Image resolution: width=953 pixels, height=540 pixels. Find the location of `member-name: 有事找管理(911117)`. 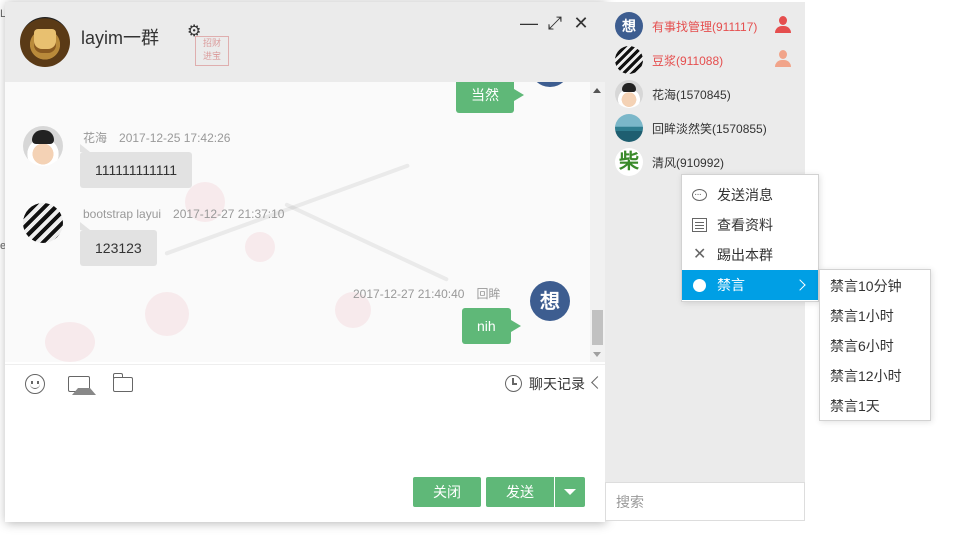

member-name: 有事找管理(911117) is located at coordinates (705, 27).